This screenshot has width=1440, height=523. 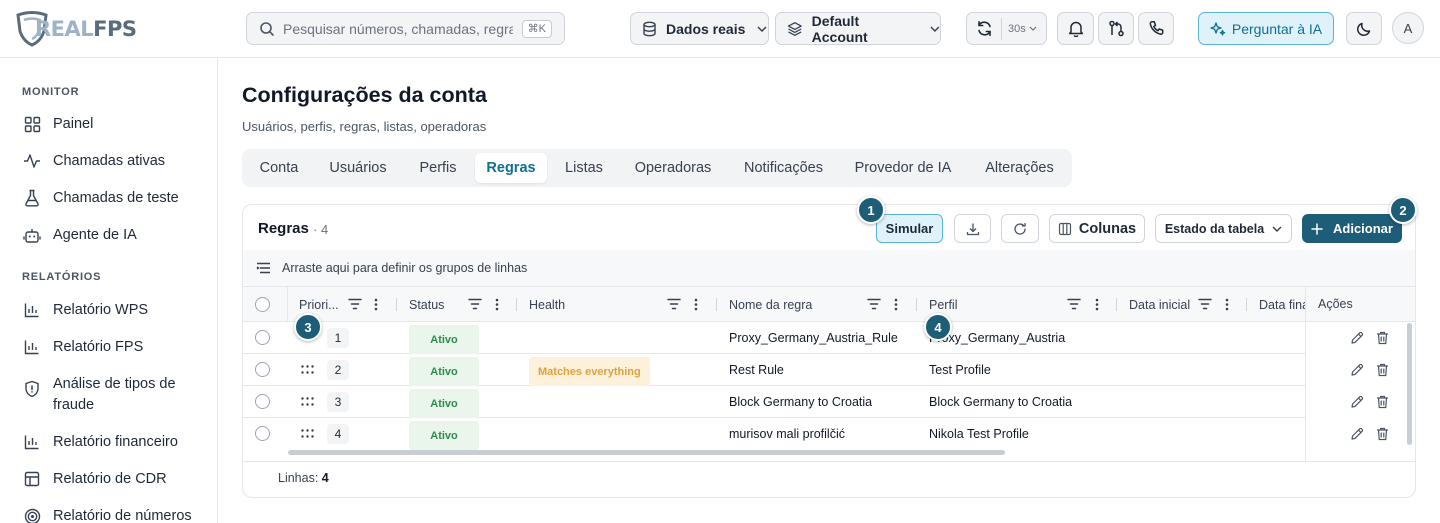 I want to click on tab-conta: Conta, so click(x=279, y=168).